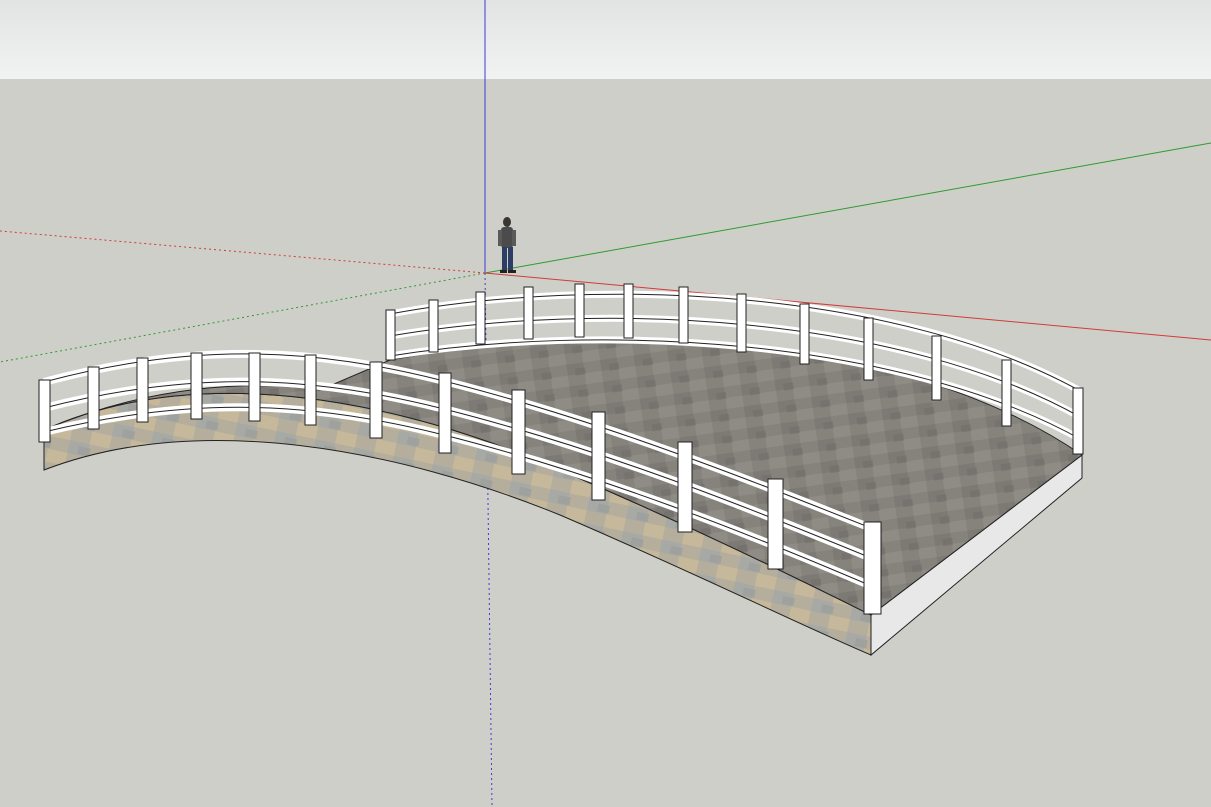 Image resolution: width=1211 pixels, height=807 pixels. I want to click on green-axis-negative, so click(243, 317).